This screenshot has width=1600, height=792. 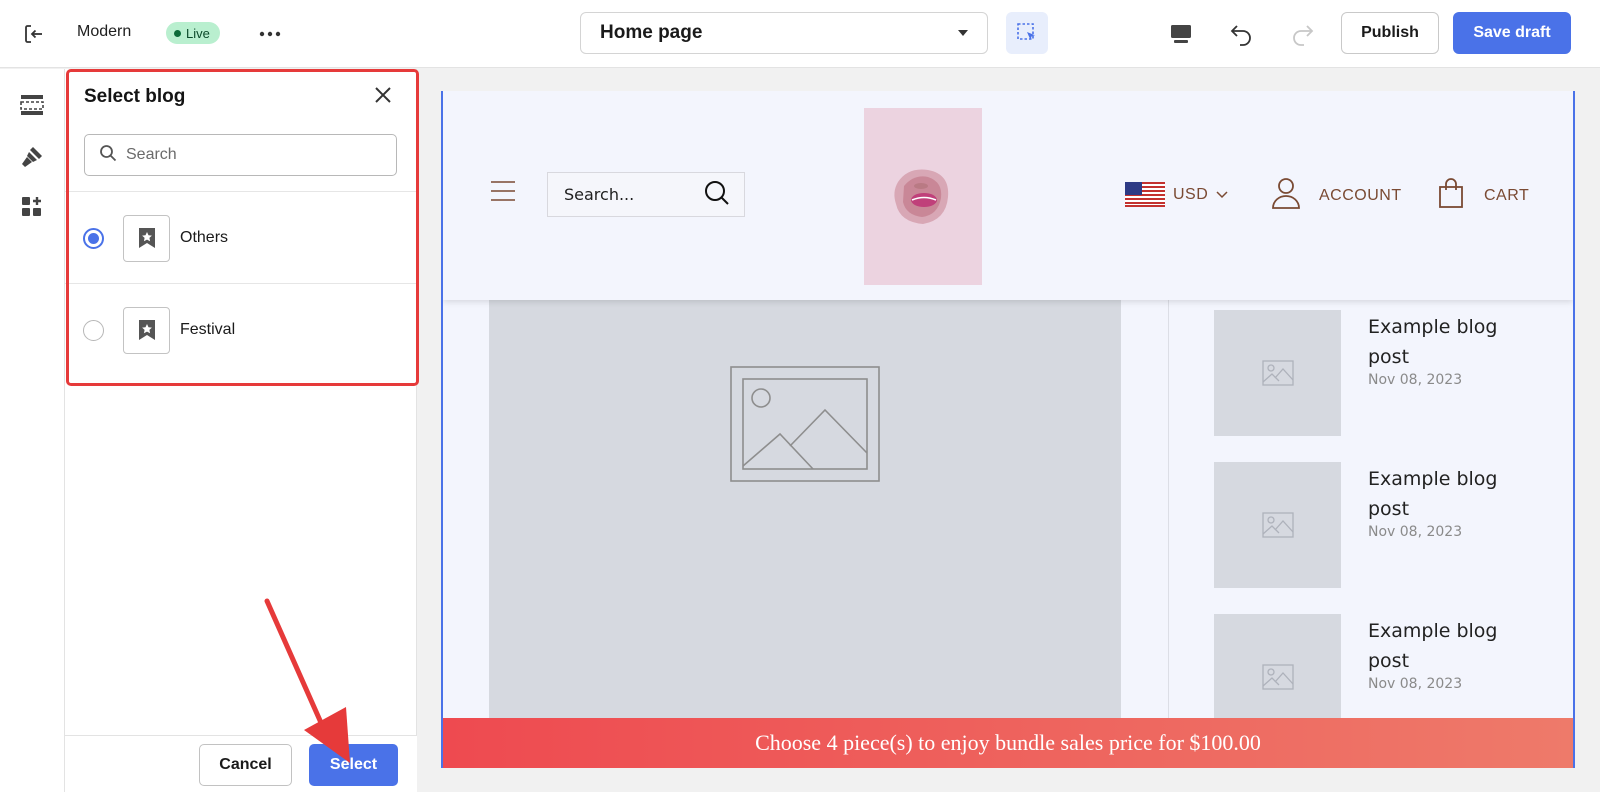 I want to click on currency-label: USD, so click(x=1191, y=194).